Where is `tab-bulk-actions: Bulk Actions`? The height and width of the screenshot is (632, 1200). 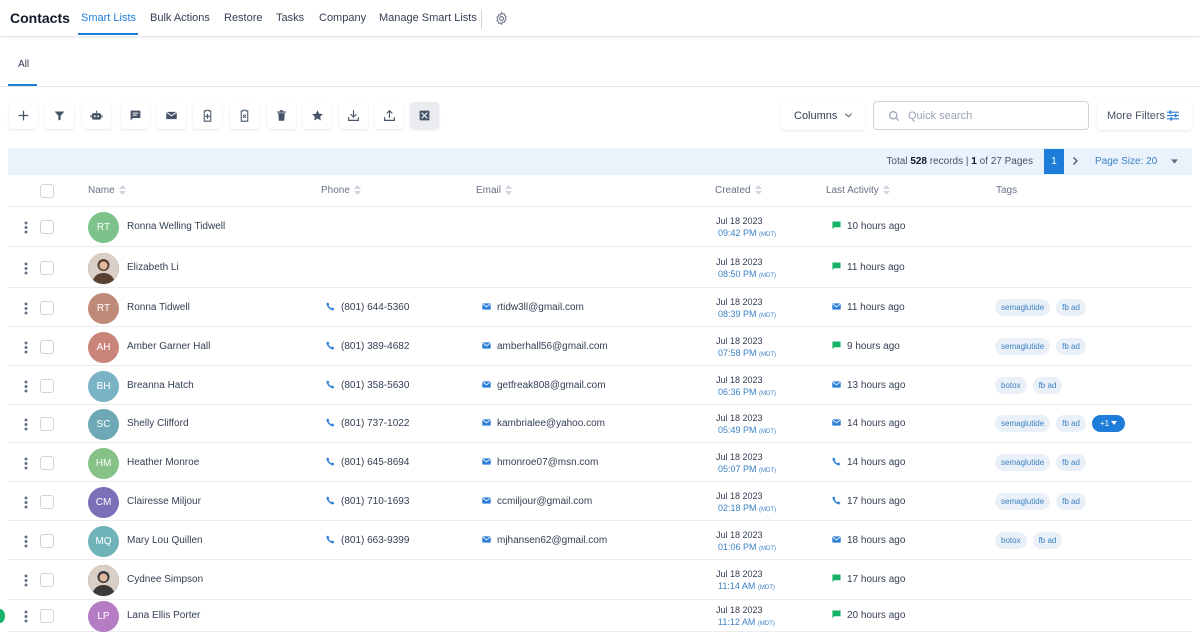 tab-bulk-actions: Bulk Actions is located at coordinates (180, 18).